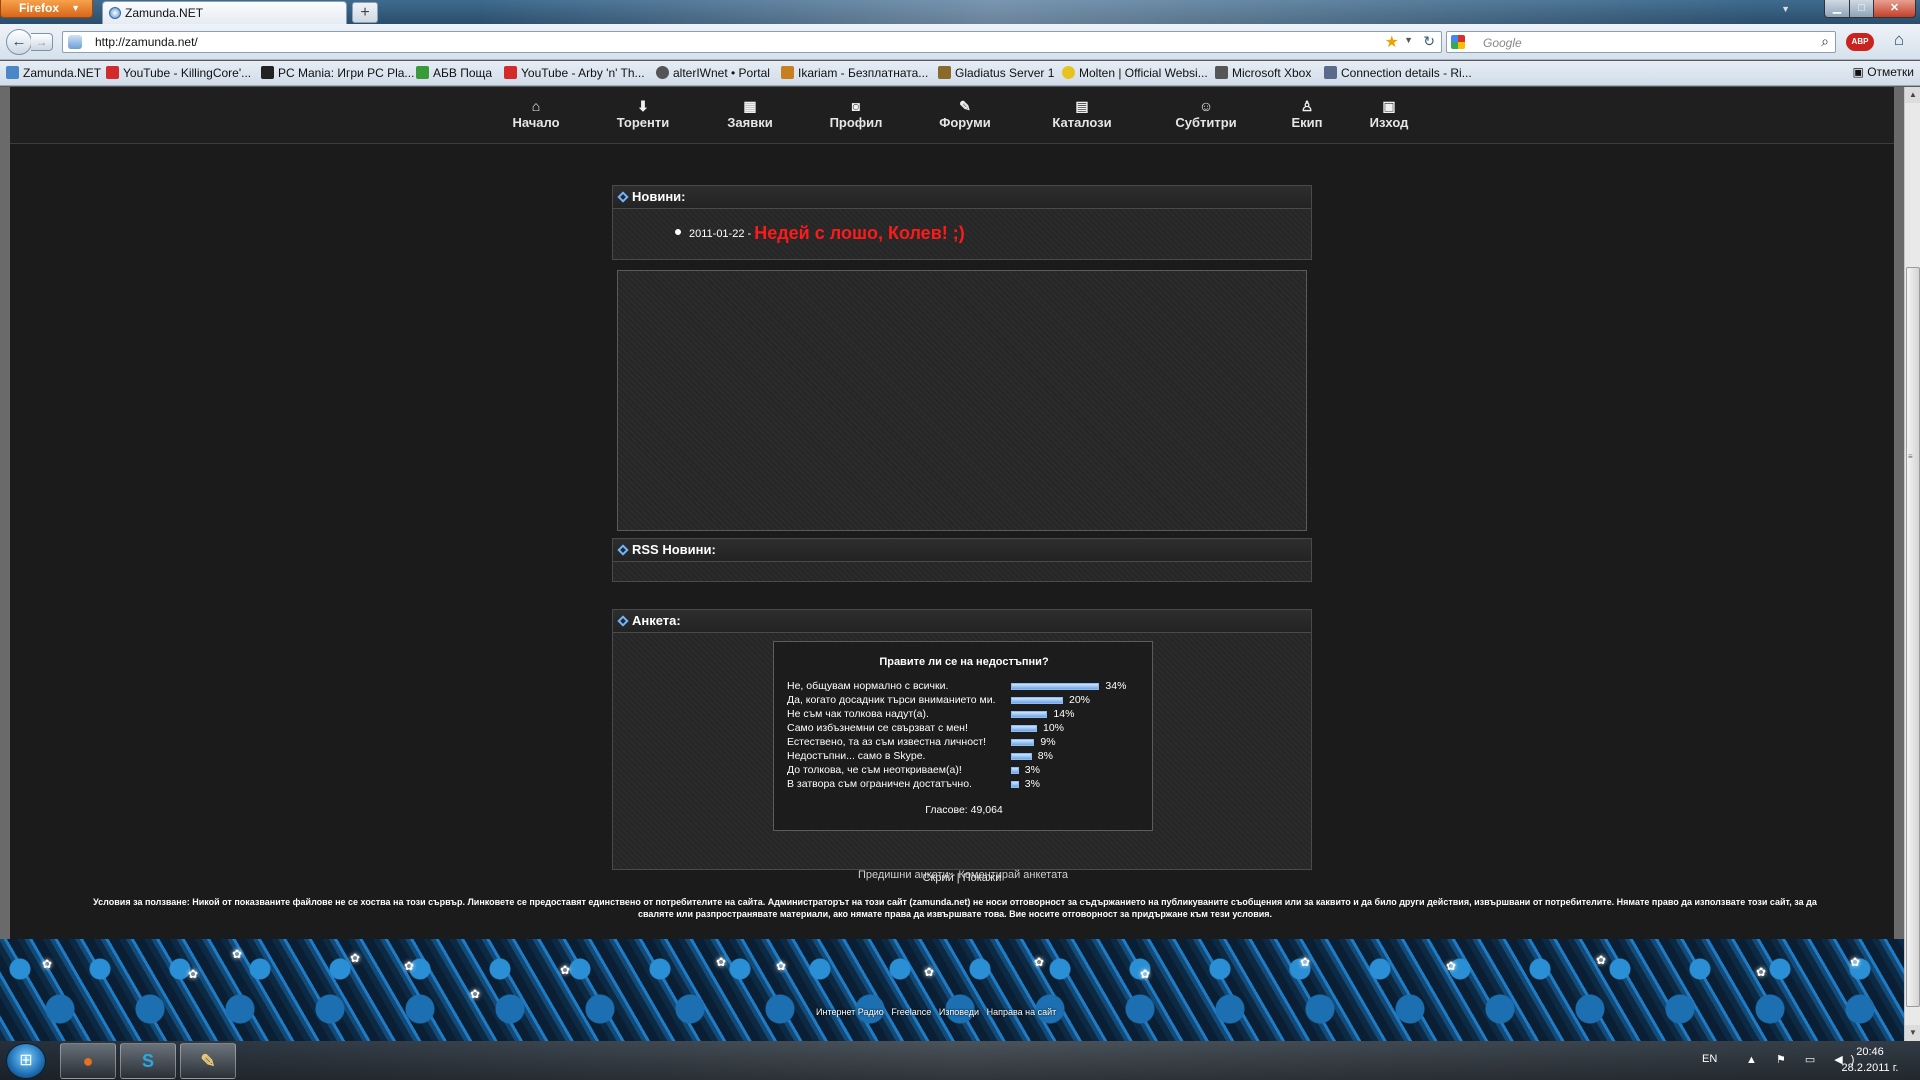 Image resolution: width=1920 pixels, height=1080 pixels. Describe the element at coordinates (1064, 714) in the screenshot. I see `poll-option-percent: 14%` at that location.